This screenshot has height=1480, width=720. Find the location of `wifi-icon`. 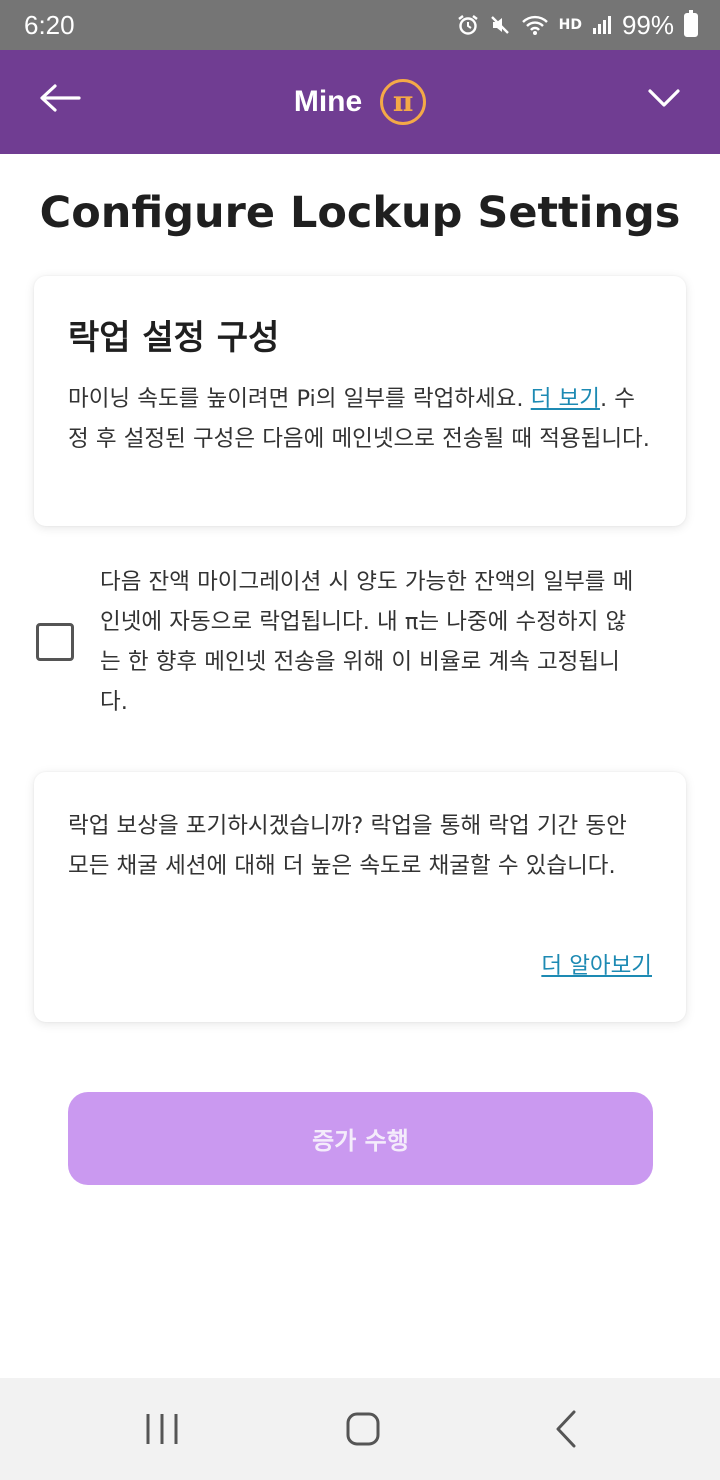

wifi-icon is located at coordinates (535, 25).